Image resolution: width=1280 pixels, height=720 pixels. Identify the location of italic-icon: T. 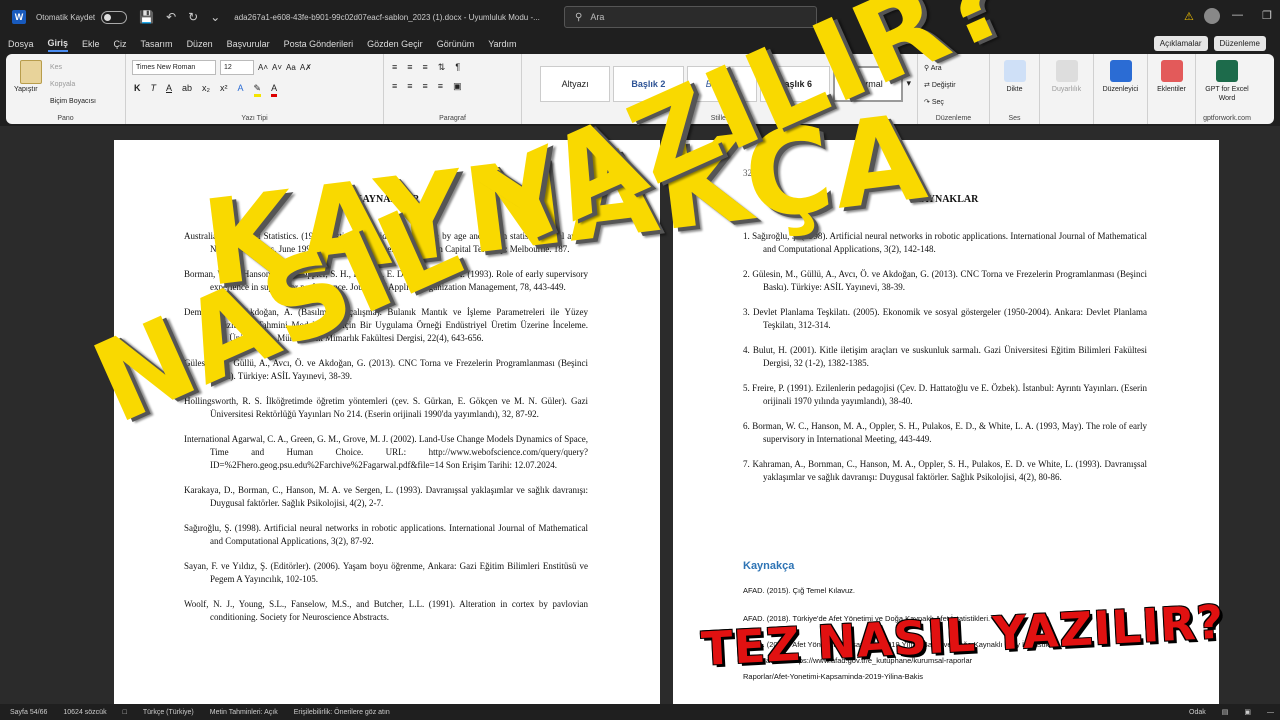
(154, 90).